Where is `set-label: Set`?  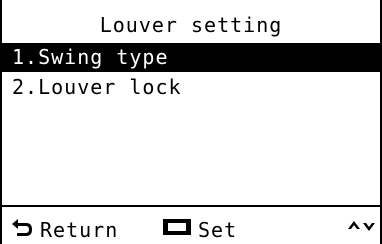
set-label: Set is located at coordinates (218, 230).